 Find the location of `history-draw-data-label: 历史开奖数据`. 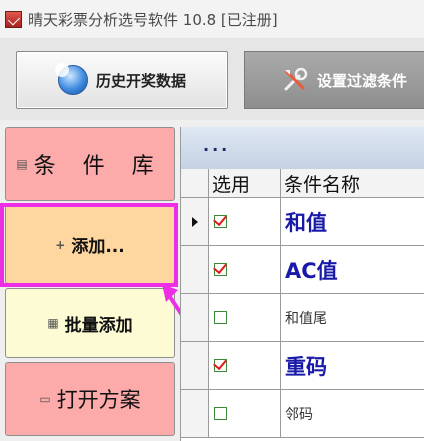

history-draw-data-label: 历史开奖数据 is located at coordinates (140, 80).